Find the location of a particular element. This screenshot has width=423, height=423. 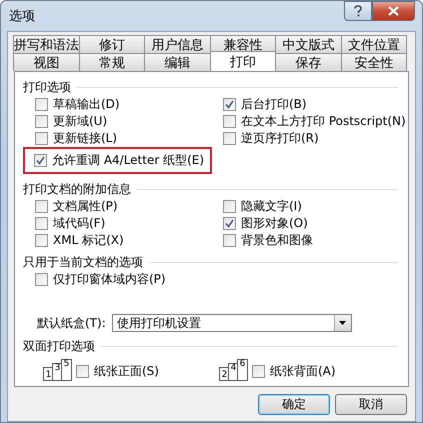

tab: 编辑 is located at coordinates (177, 62).